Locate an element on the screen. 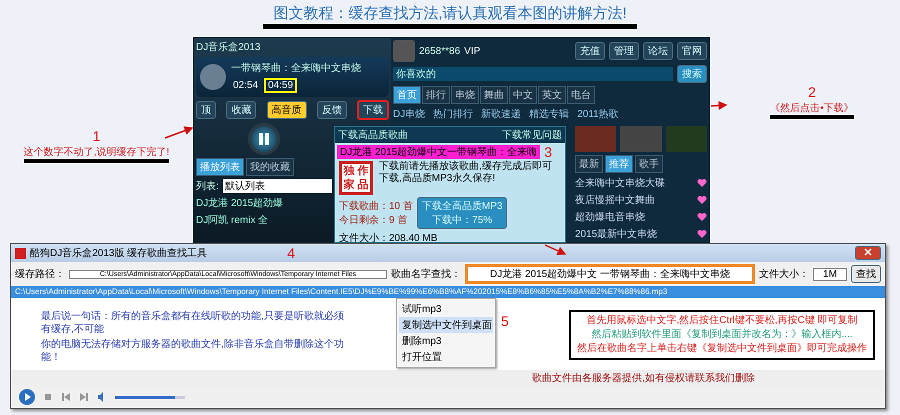 This screenshot has width=900, height=415. help-link: 下载常见问题 is located at coordinates (532, 135).